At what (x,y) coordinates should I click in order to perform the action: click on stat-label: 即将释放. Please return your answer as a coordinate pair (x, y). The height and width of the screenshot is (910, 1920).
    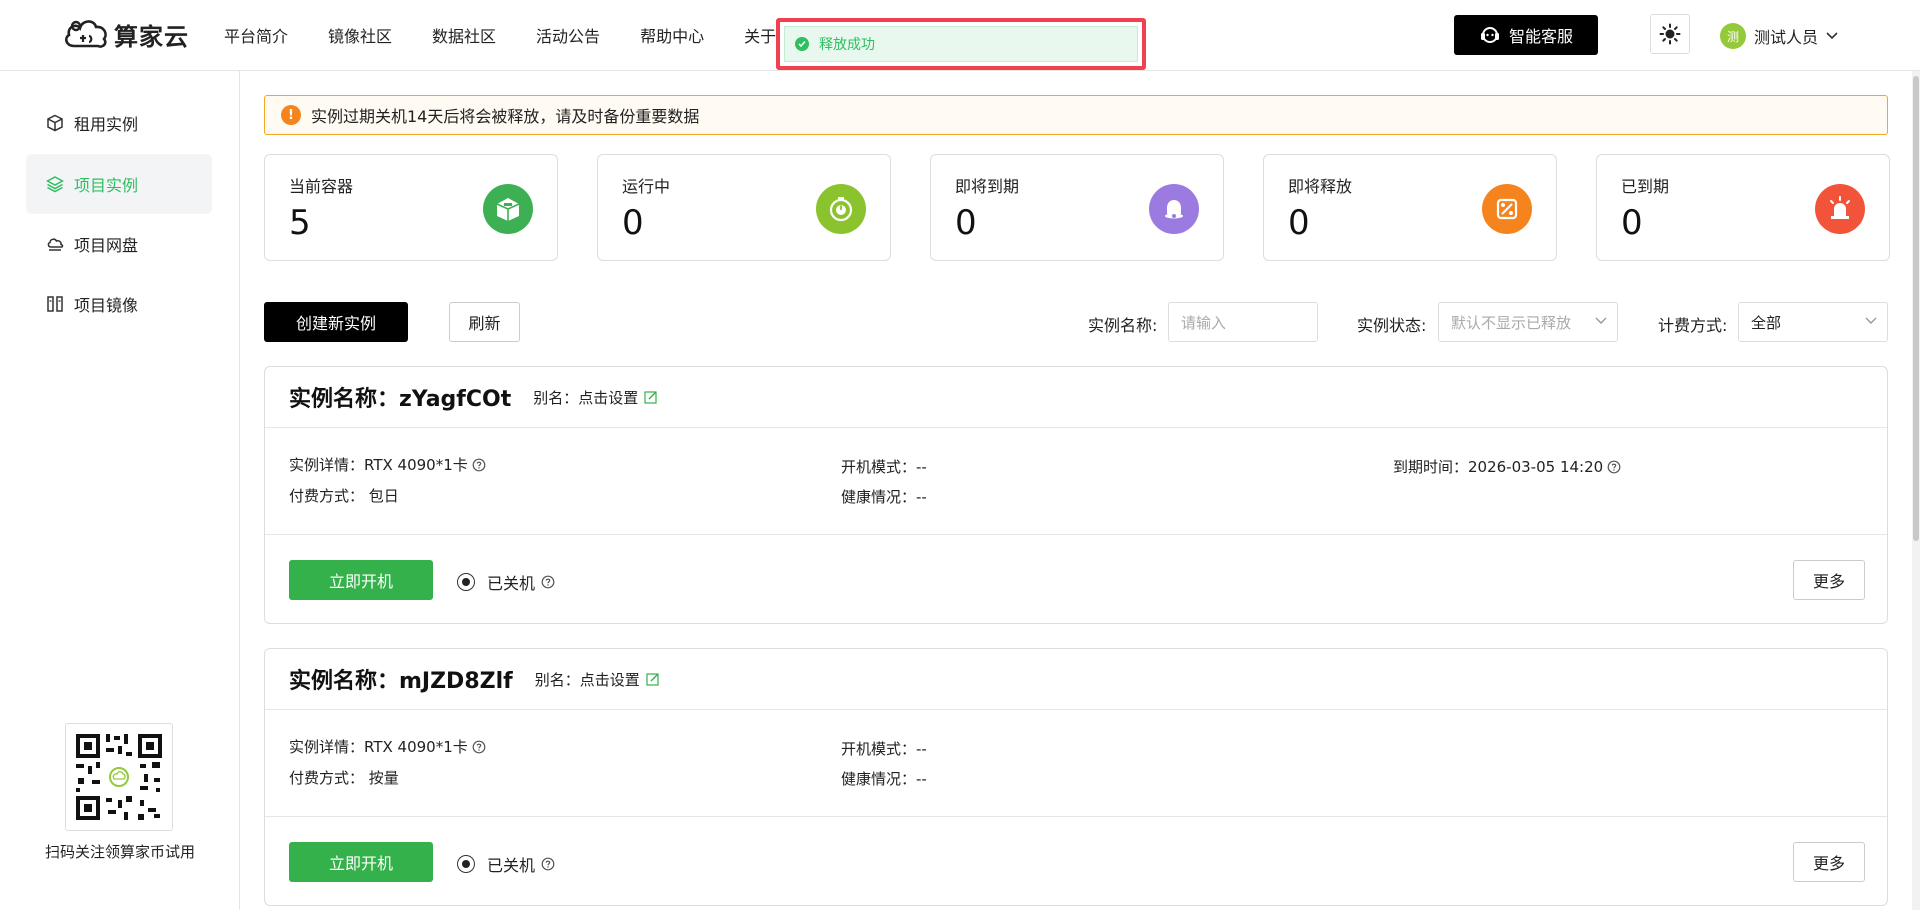
    Looking at the image, I should click on (1320, 186).